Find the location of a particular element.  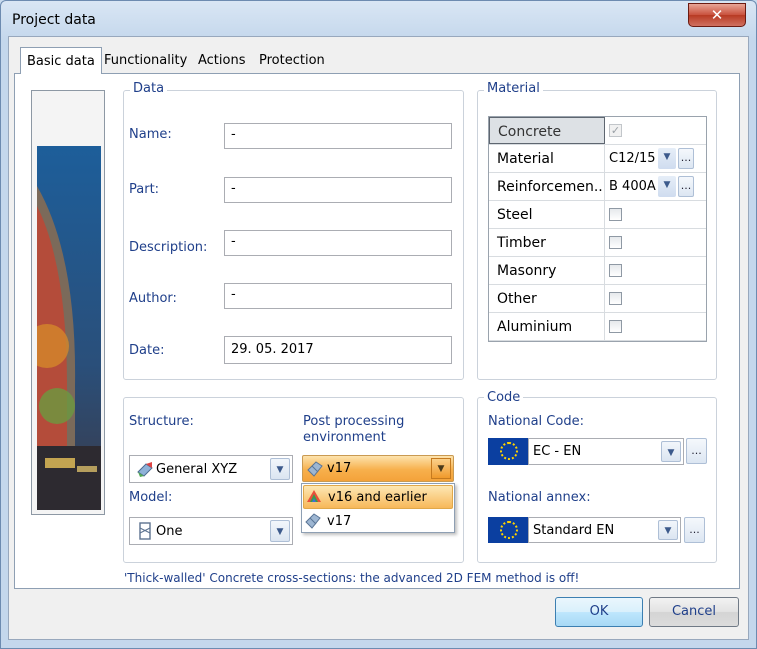

data-group-title: Data is located at coordinates (149, 88).